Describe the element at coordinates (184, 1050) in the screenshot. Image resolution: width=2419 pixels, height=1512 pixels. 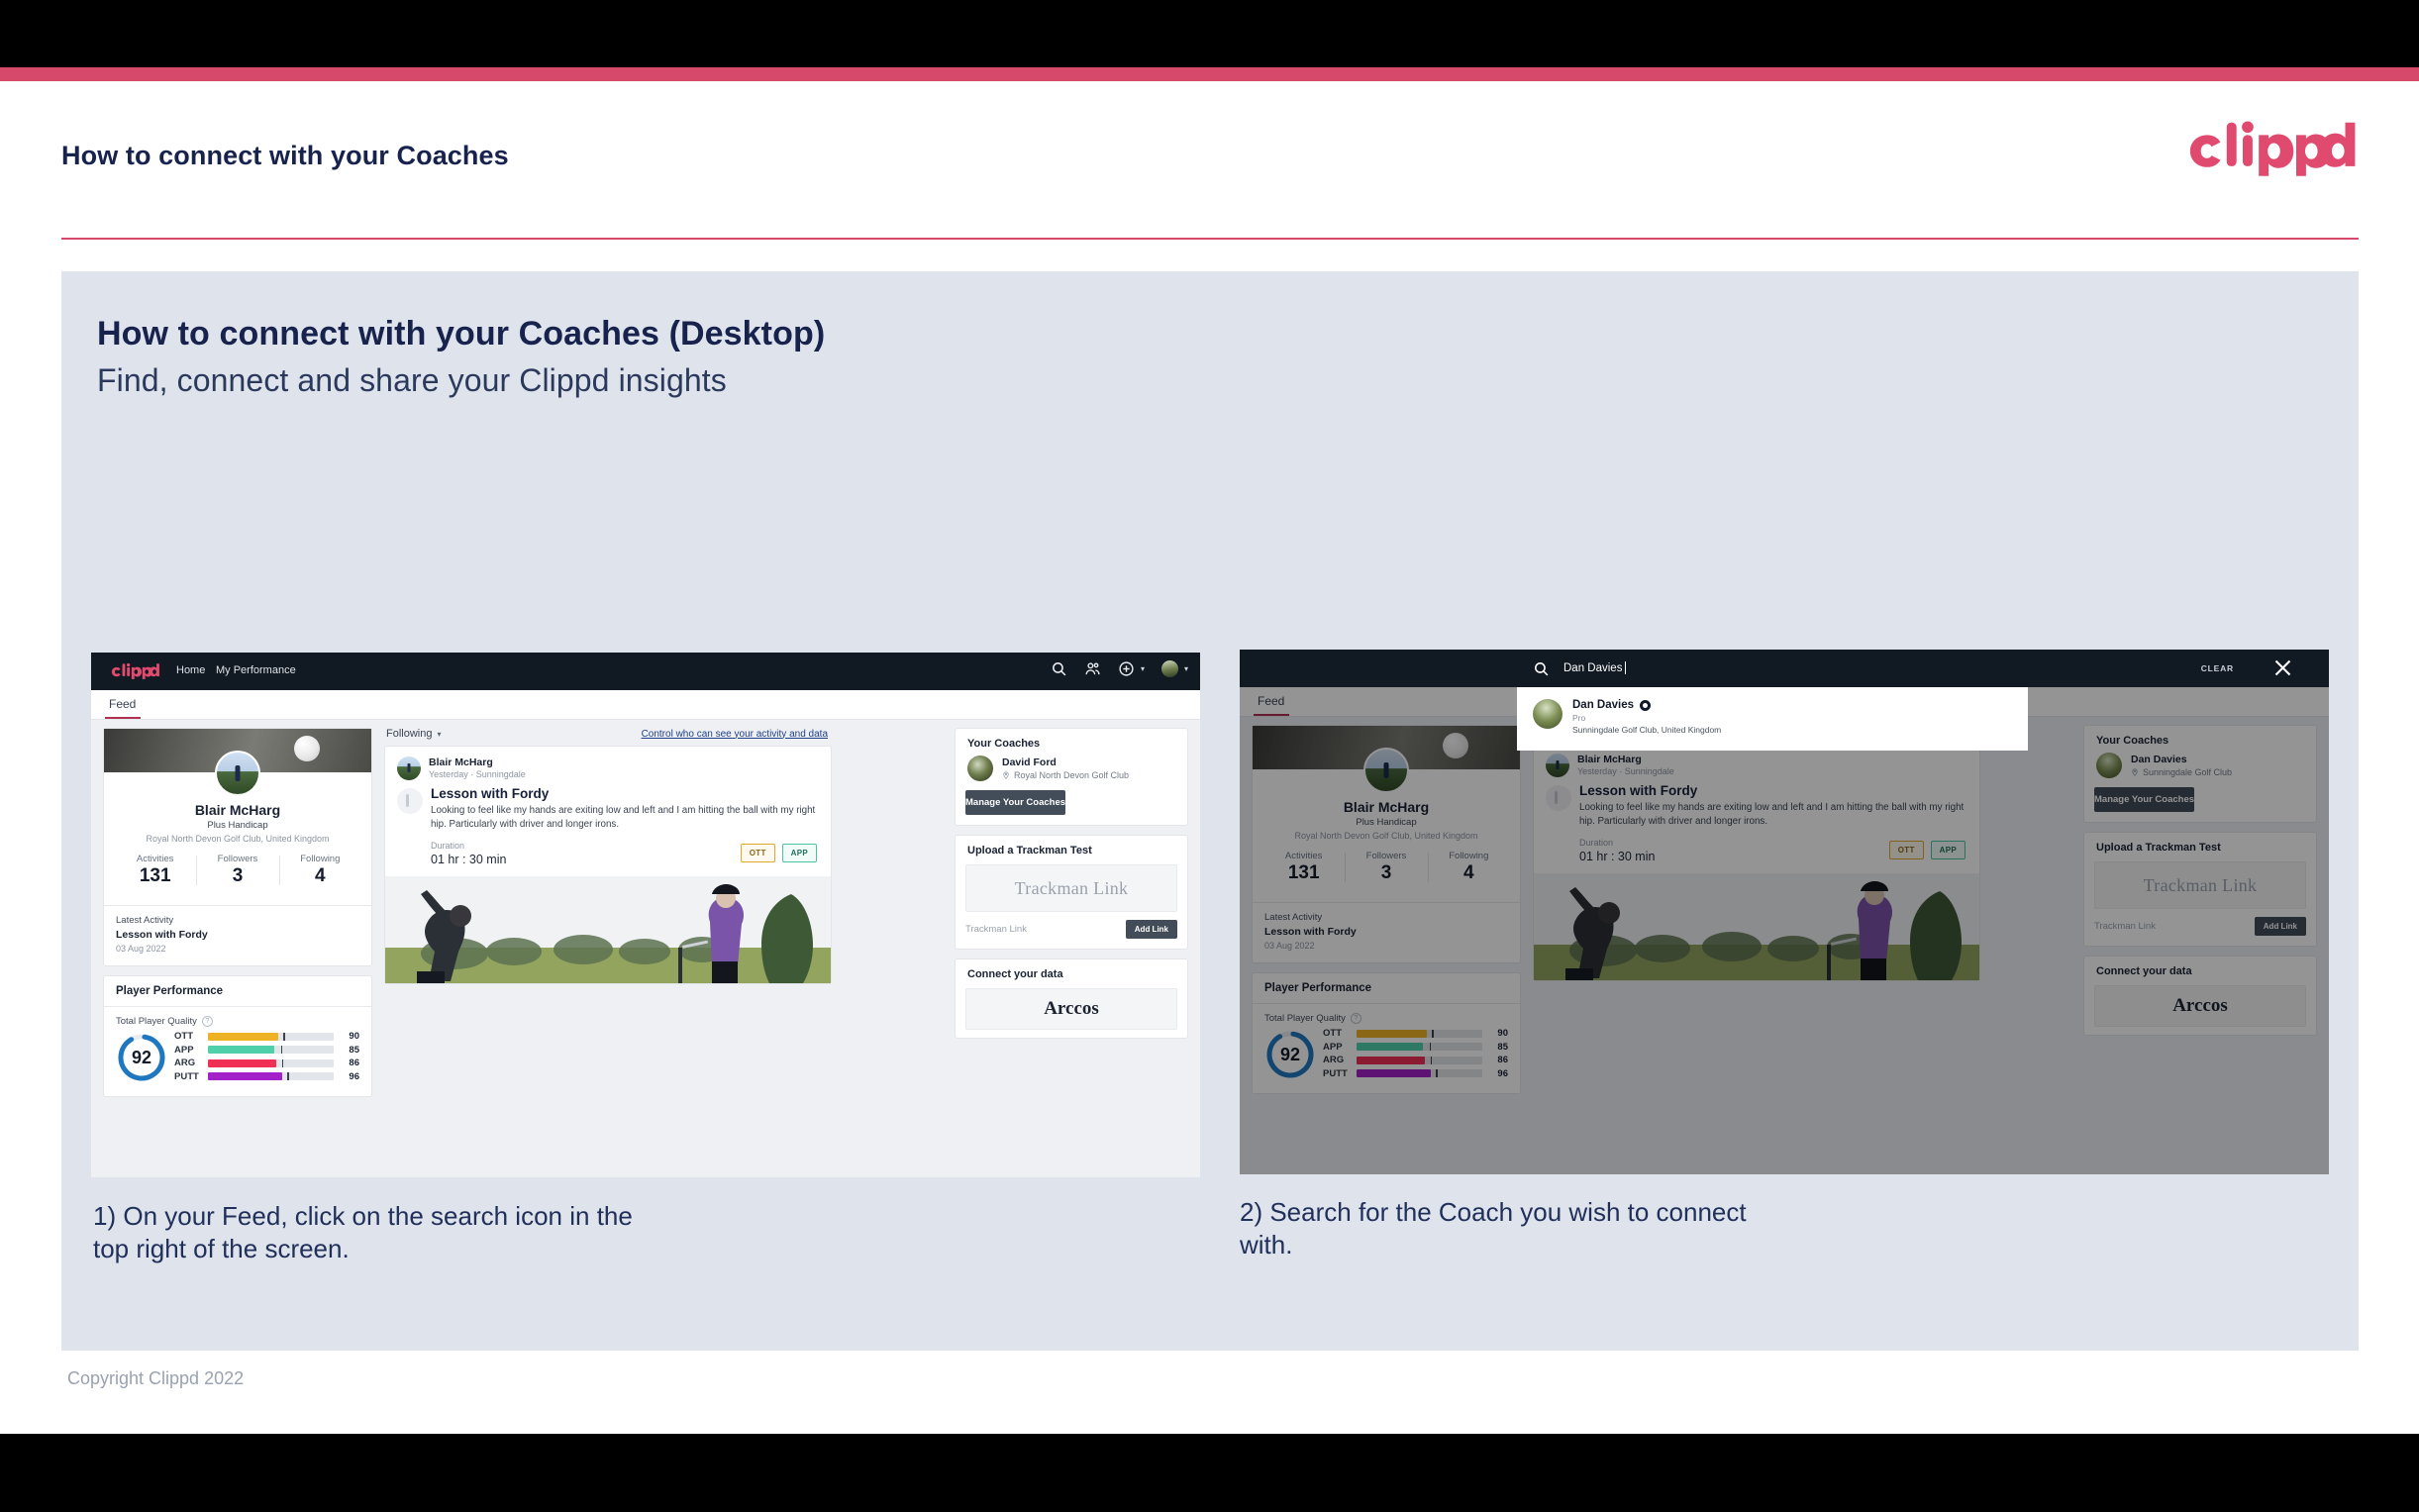
I see `bar-label: APP` at that location.